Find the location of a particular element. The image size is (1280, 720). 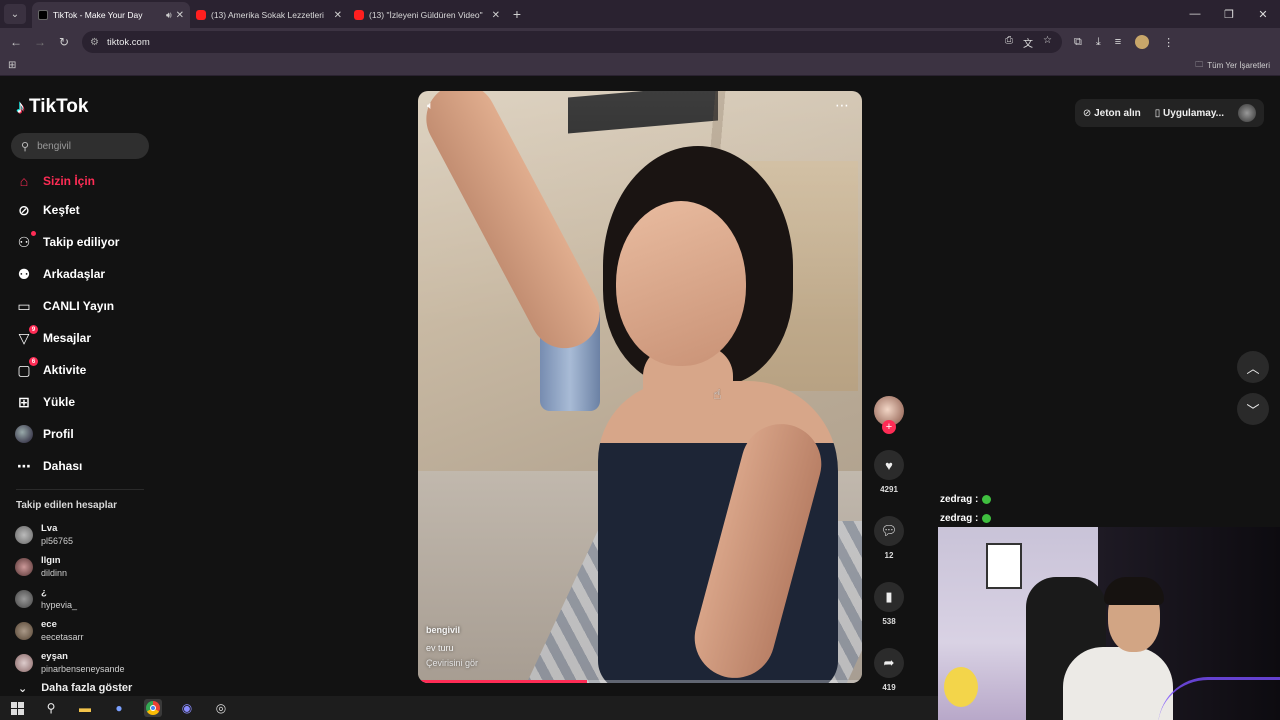

start-icon is located at coordinates (17, 708).